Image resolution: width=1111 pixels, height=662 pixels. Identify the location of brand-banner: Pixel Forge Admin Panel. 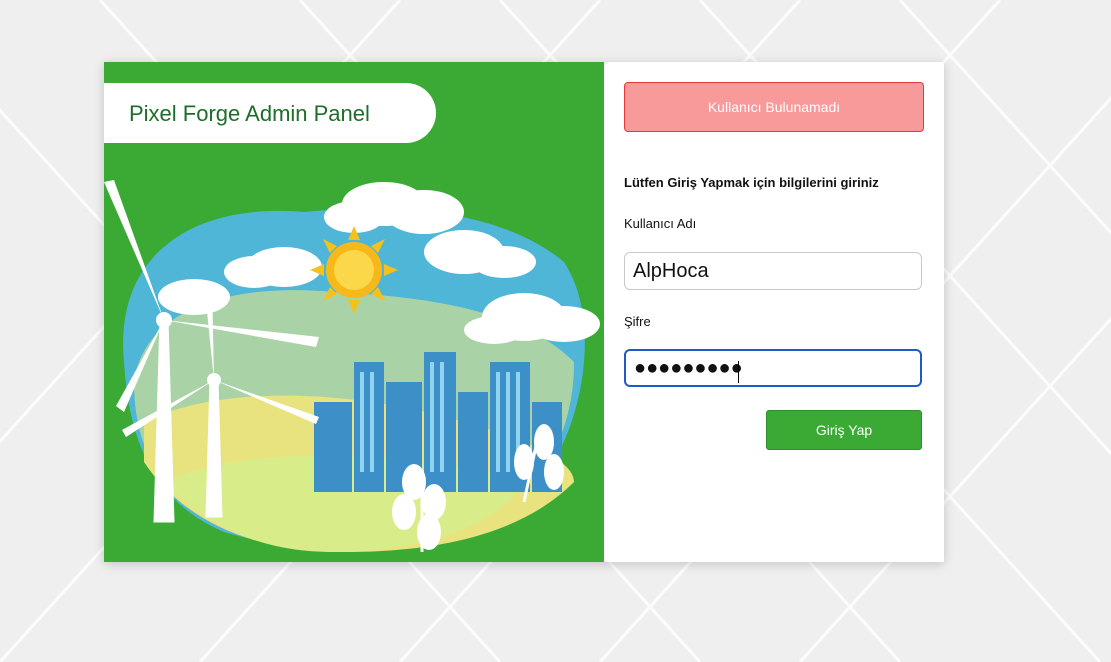
(270, 113).